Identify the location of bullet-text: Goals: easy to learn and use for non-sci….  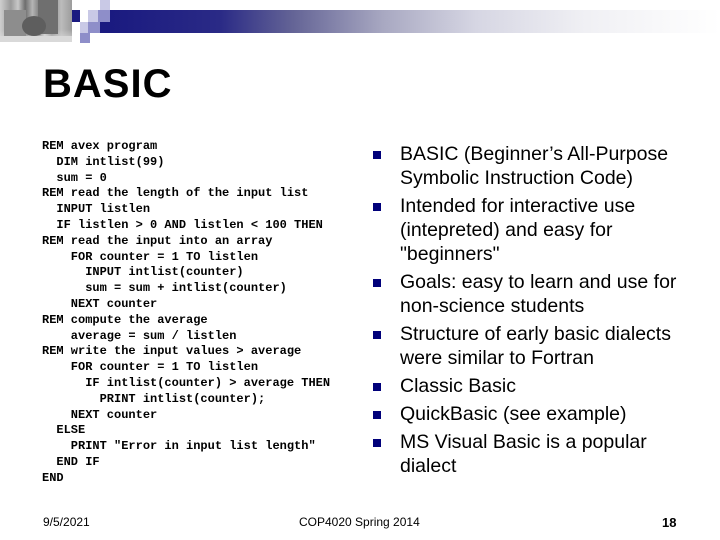
(538, 294).